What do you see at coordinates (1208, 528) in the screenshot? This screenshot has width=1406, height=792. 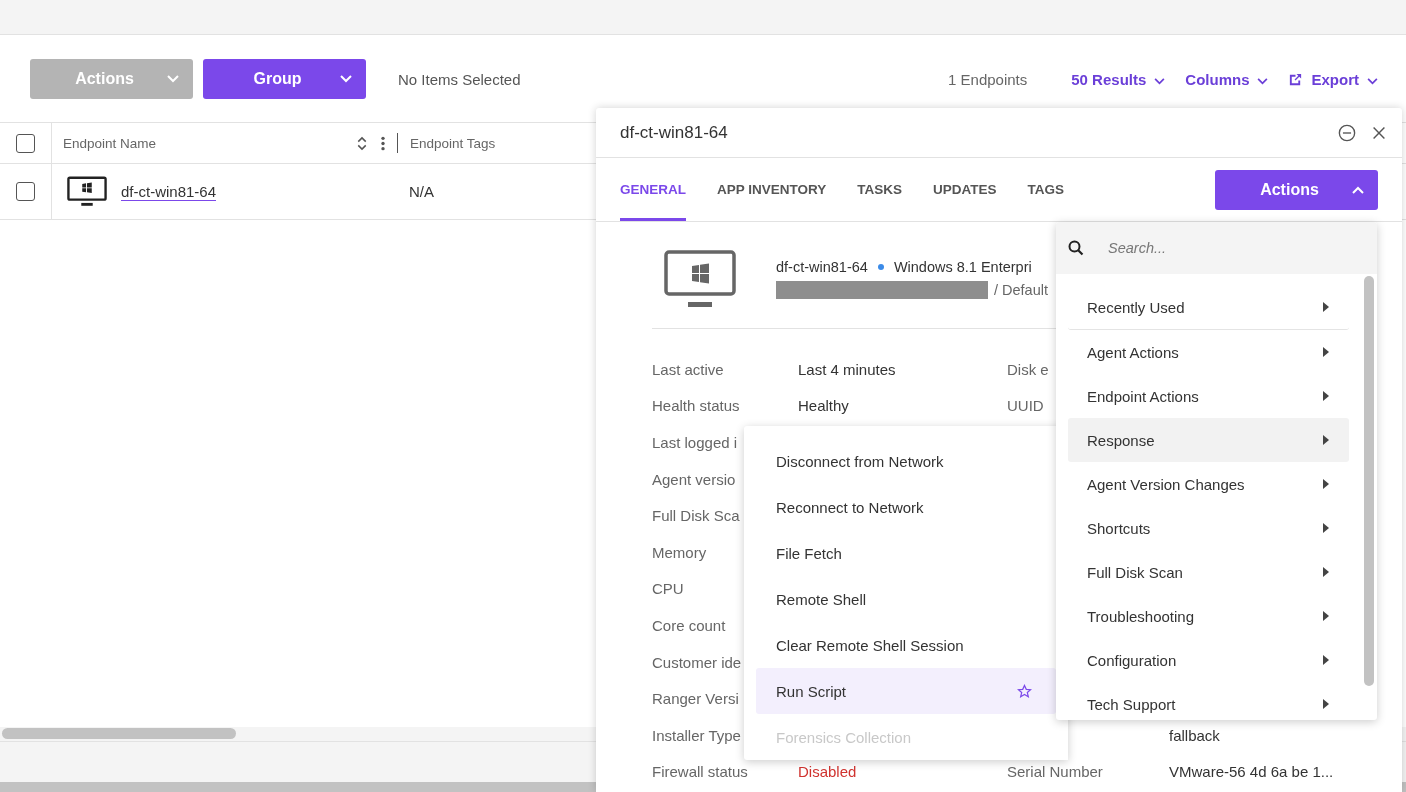 I see `menu-item: Shortcuts` at bounding box center [1208, 528].